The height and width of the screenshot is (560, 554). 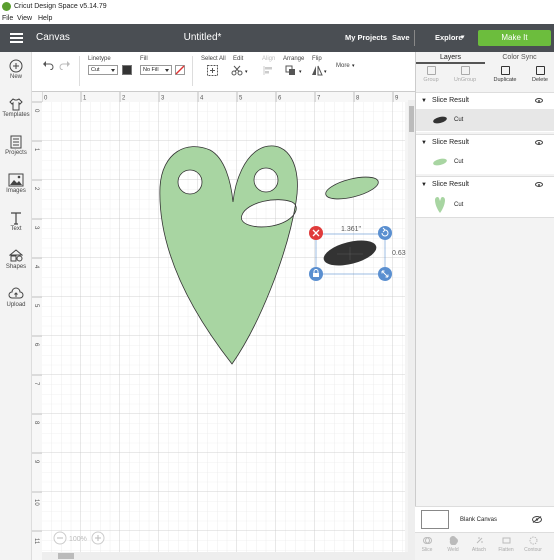 I want to click on more-dropdown: More, so click(x=343, y=66).